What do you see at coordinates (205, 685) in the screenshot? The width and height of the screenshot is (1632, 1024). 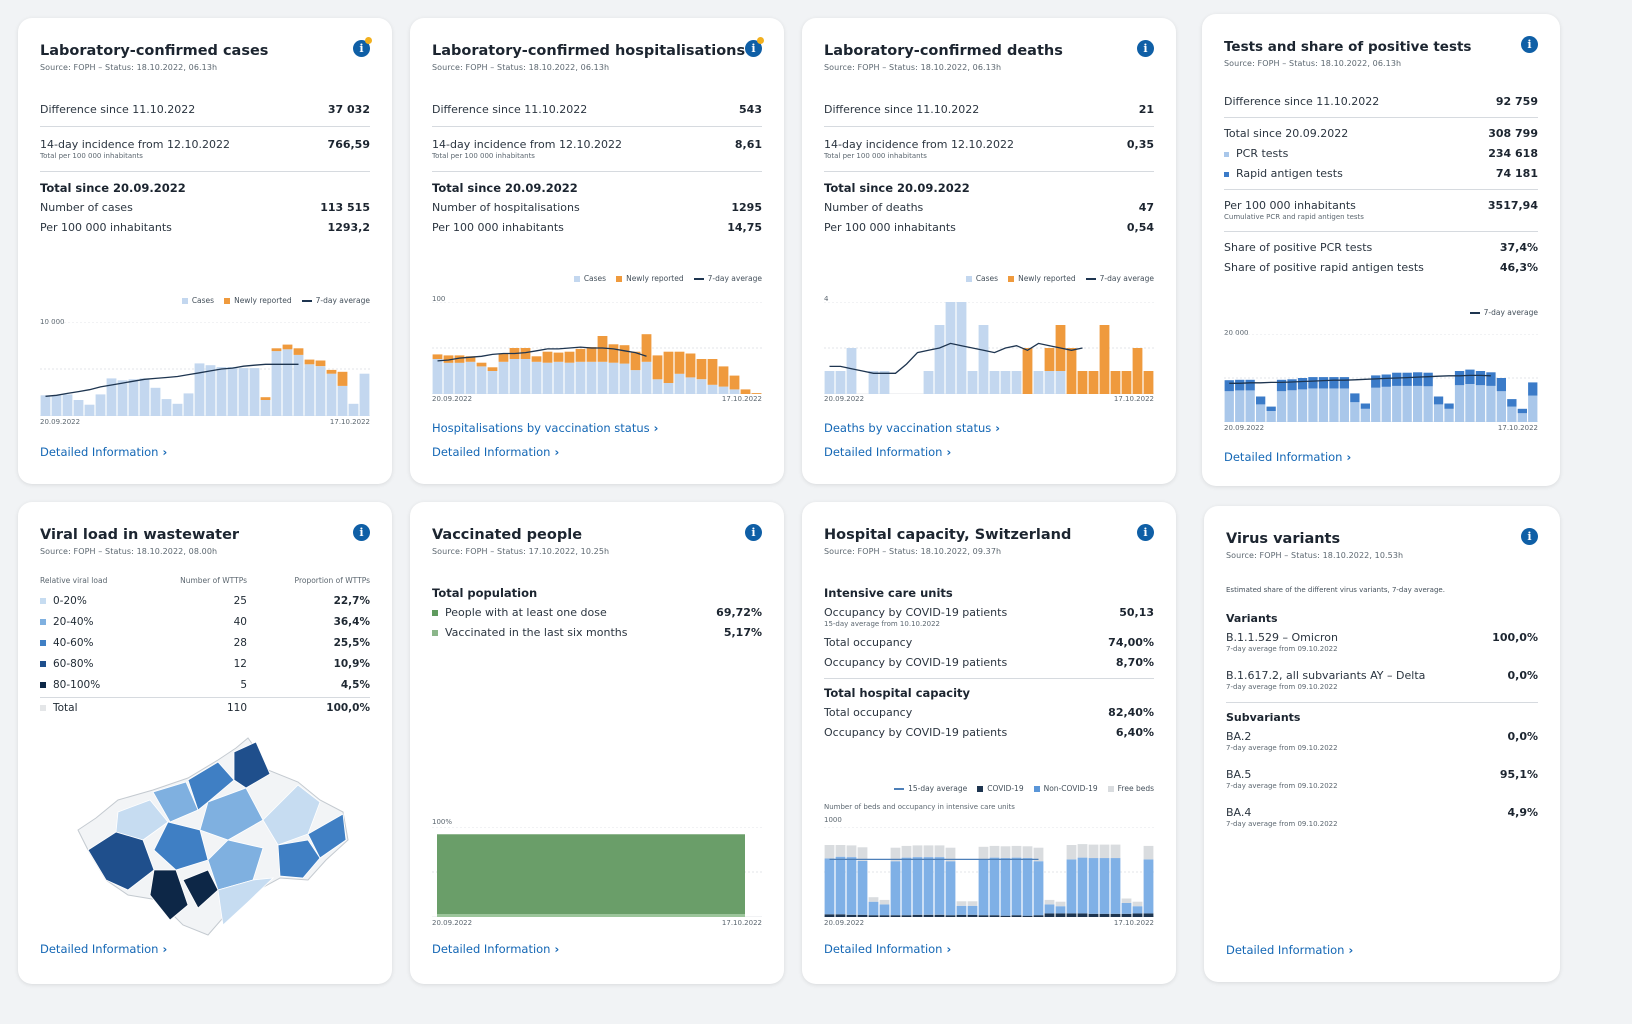 I see `table-row: 80-100% 5 4,5%` at bounding box center [205, 685].